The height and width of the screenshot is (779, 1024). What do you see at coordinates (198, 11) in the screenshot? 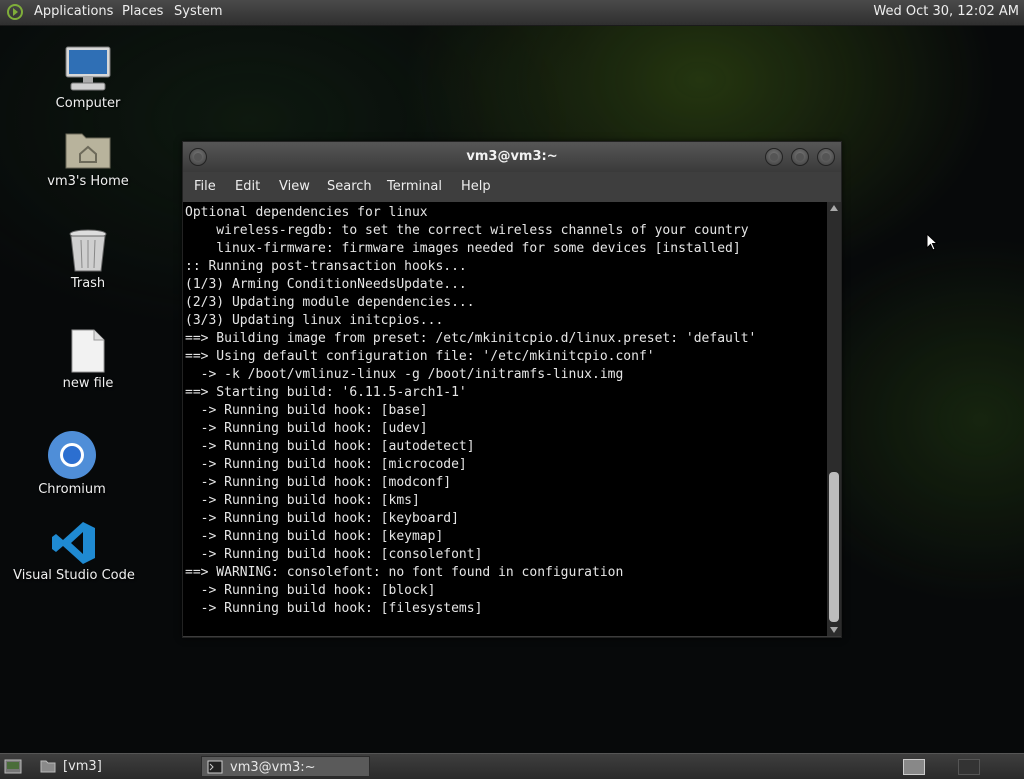
I see `menu-system: System` at bounding box center [198, 11].